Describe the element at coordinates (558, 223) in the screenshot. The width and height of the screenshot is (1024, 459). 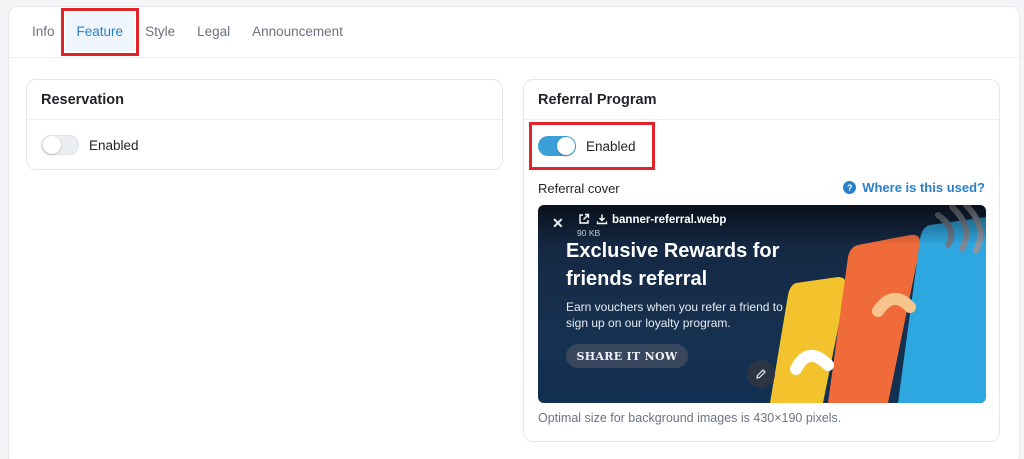
I see `close-icon: ✕` at that location.